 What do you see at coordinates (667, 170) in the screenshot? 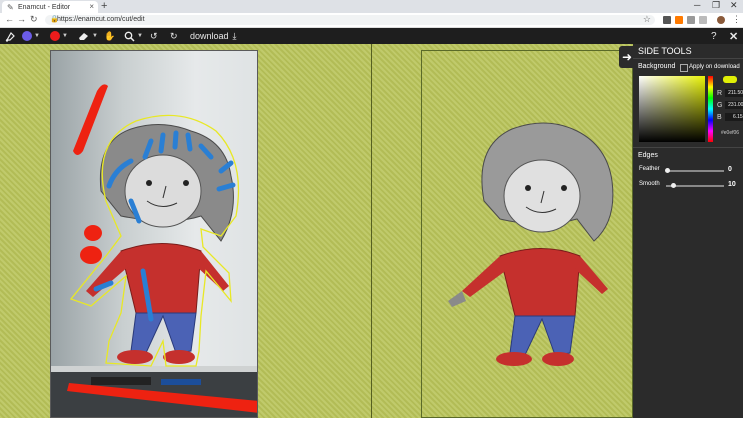
I see `feather-slider-handle` at bounding box center [667, 170].